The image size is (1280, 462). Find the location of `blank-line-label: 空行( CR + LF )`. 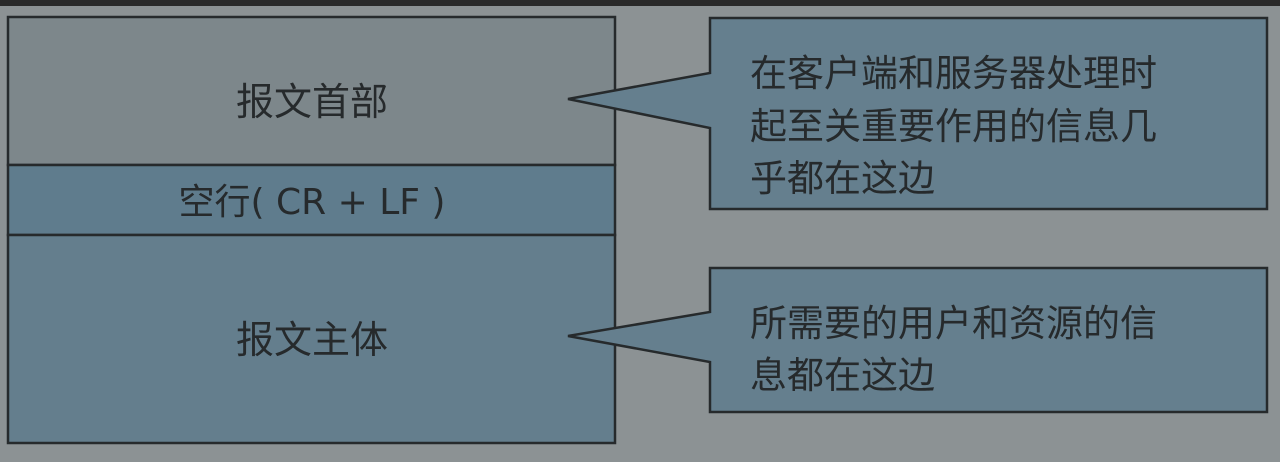

blank-line-label: 空行( CR + LF ) is located at coordinates (312, 202).